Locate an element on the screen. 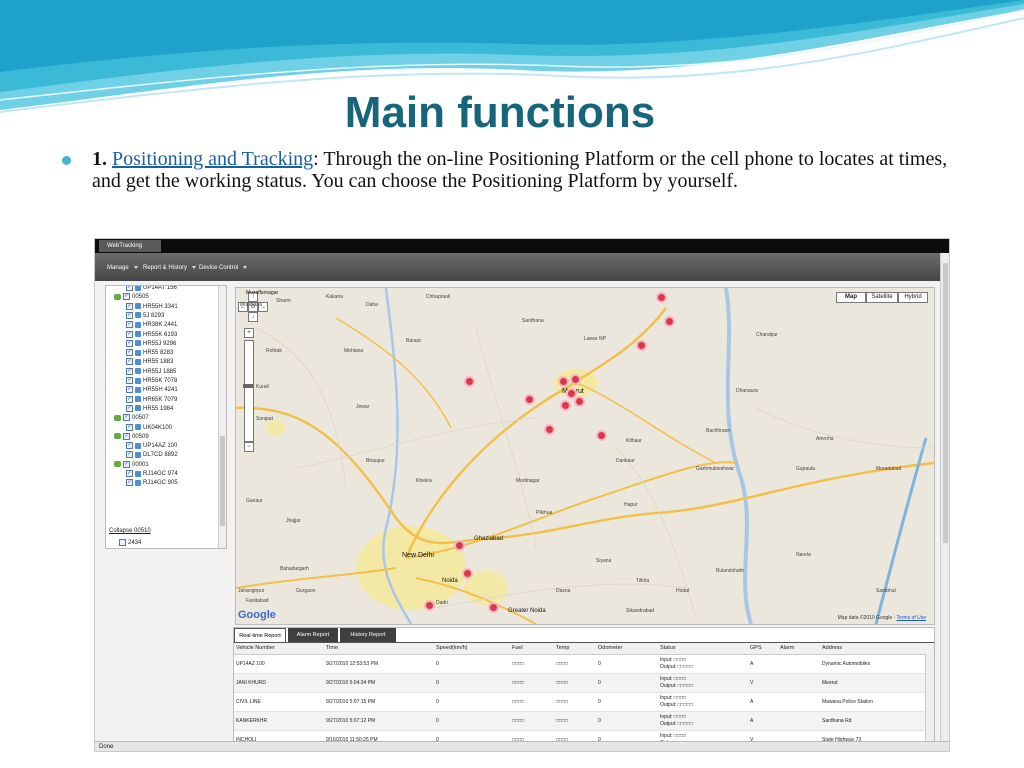 Image resolution: width=1024 pixels, height=768 pixels. page-scrollbar is located at coordinates (944, 497).